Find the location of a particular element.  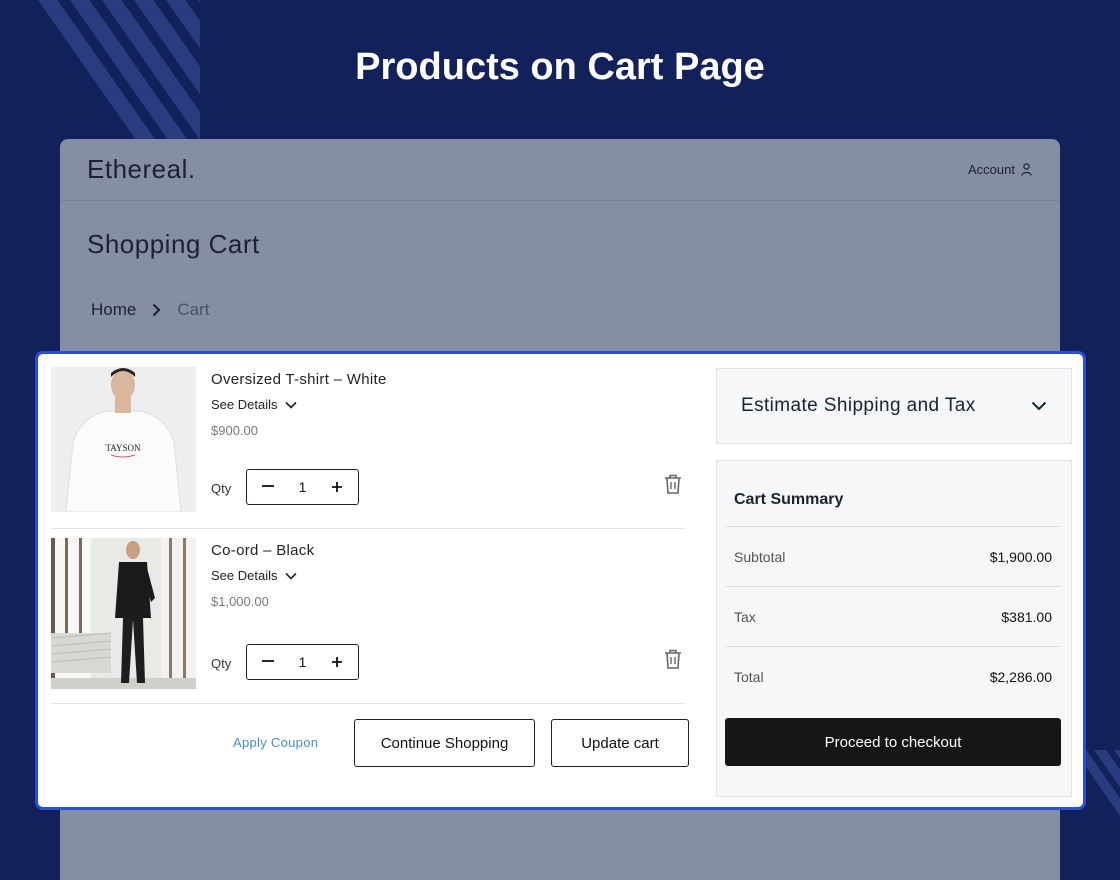

product-price: $1,000.00 is located at coordinates (240, 601).